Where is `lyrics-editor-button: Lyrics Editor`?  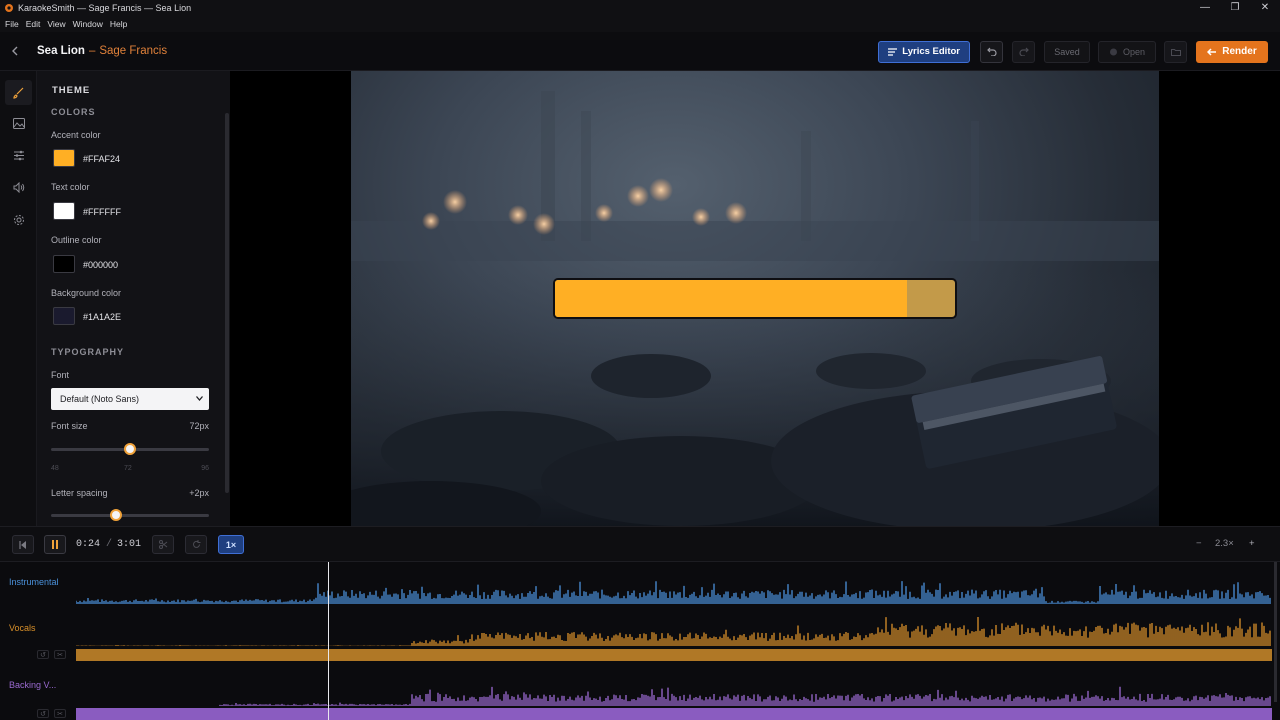 lyrics-editor-button: Lyrics Editor is located at coordinates (924, 51).